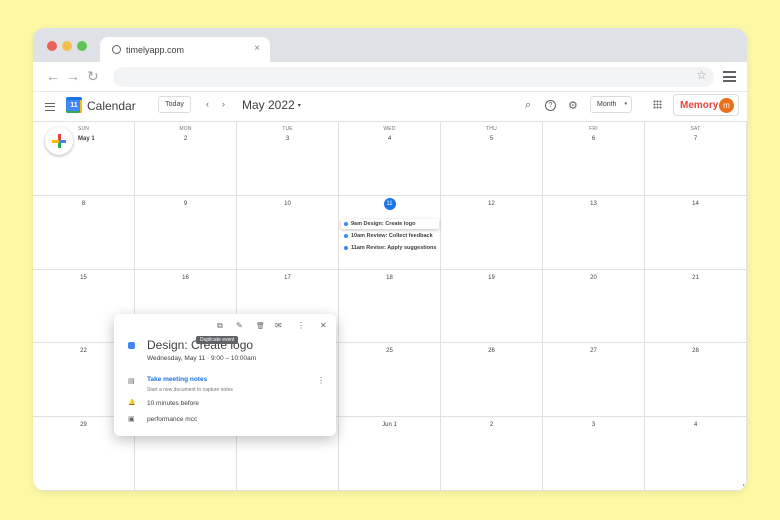  I want to click on day-cell: 12, so click(492, 232).